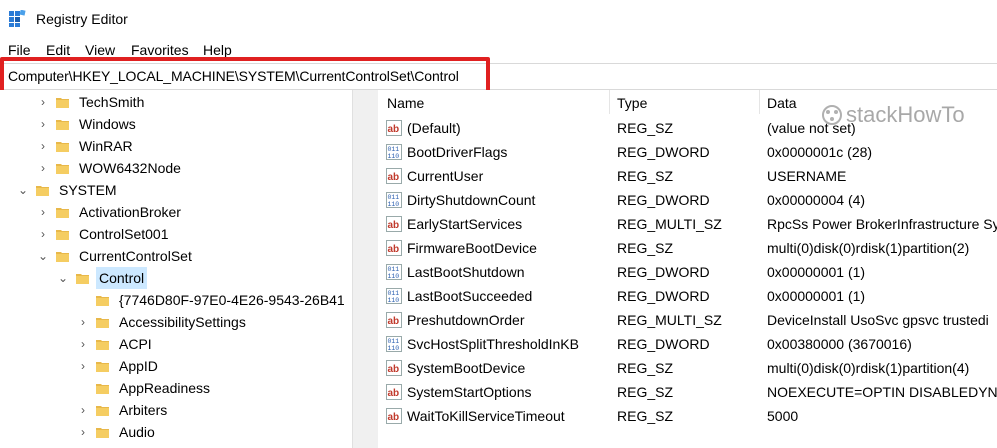 This screenshot has height=448, width=997. Describe the element at coordinates (687, 176) in the screenshot. I see `value-row: ab CurrentUser REG_SZ USERNAME` at that location.